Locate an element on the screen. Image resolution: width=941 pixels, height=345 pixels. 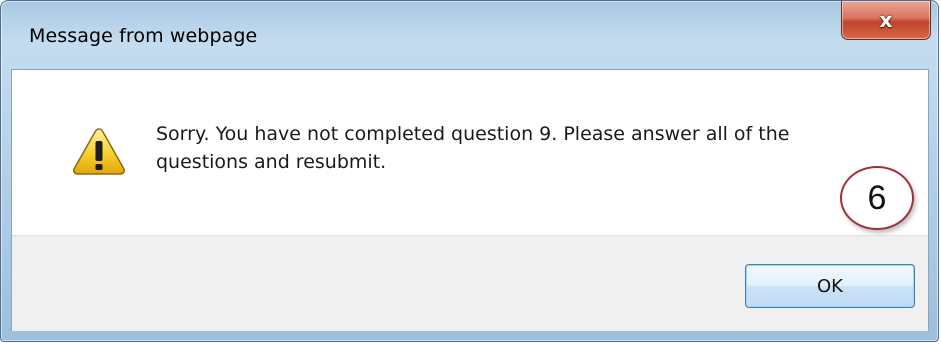
close-button: x is located at coordinates (886, 20).